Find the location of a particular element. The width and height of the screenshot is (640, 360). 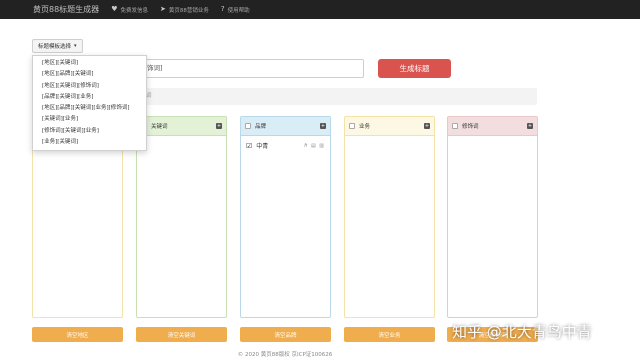

panel-business: 业务 + is located at coordinates (389, 217).